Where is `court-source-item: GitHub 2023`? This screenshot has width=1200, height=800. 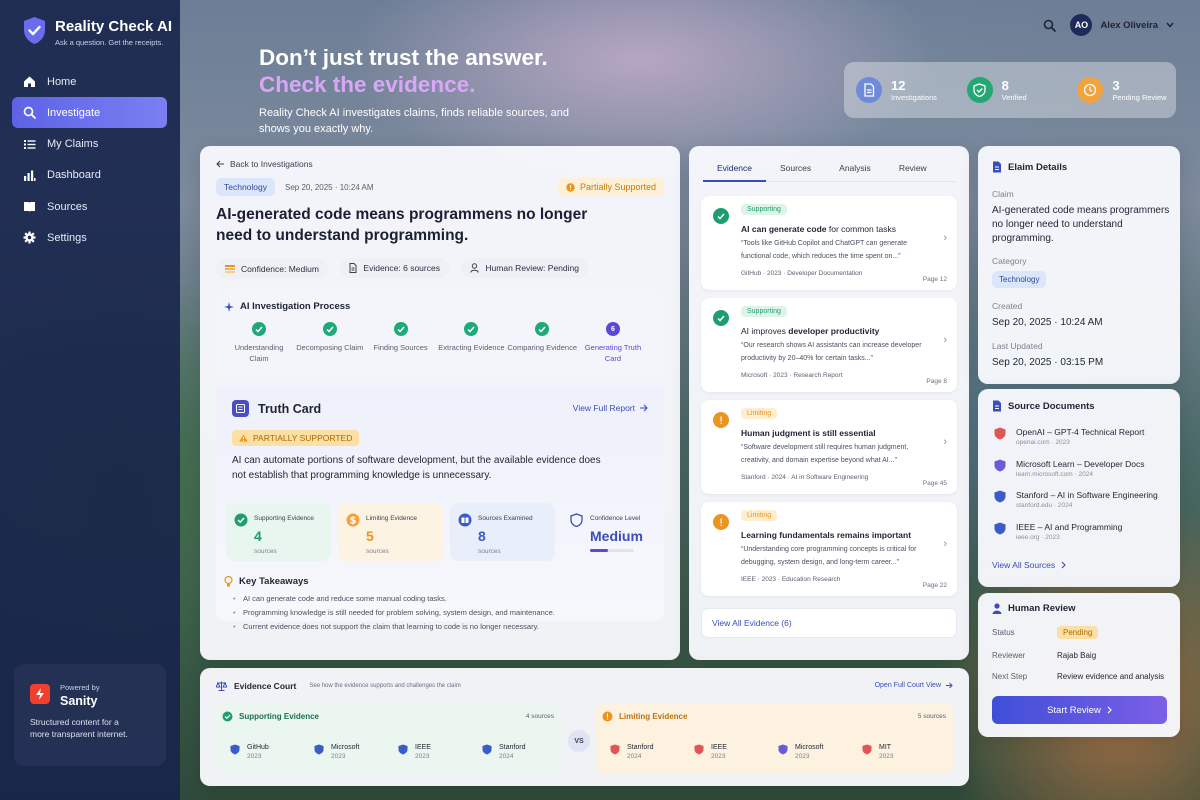
court-source-item: GitHub 2023 is located at coordinates (249, 752).